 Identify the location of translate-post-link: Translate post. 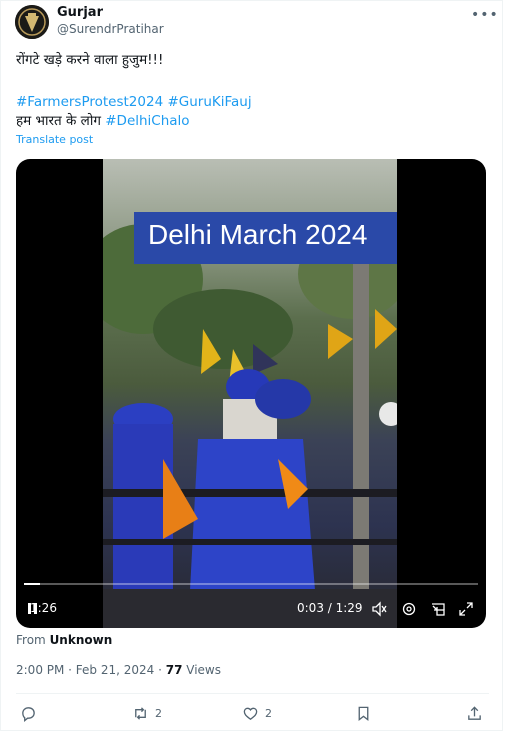
(54, 139).